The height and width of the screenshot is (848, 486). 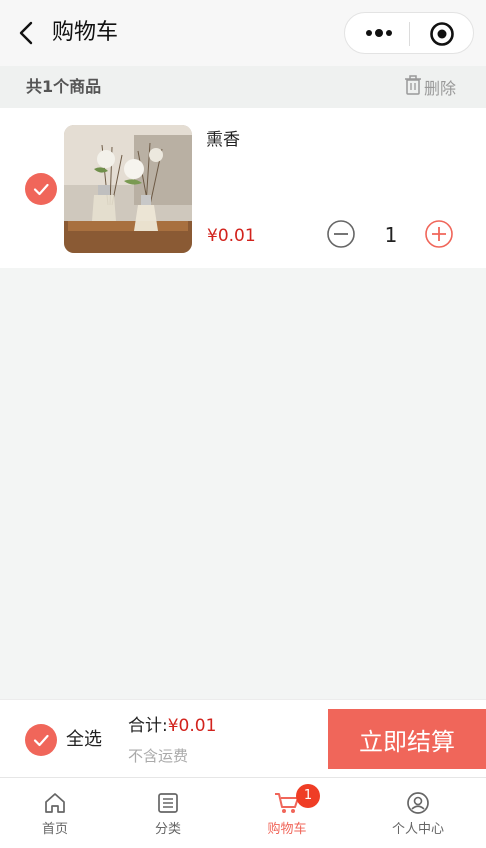 I want to click on tab-profile: 个人中心, so click(x=418, y=814).